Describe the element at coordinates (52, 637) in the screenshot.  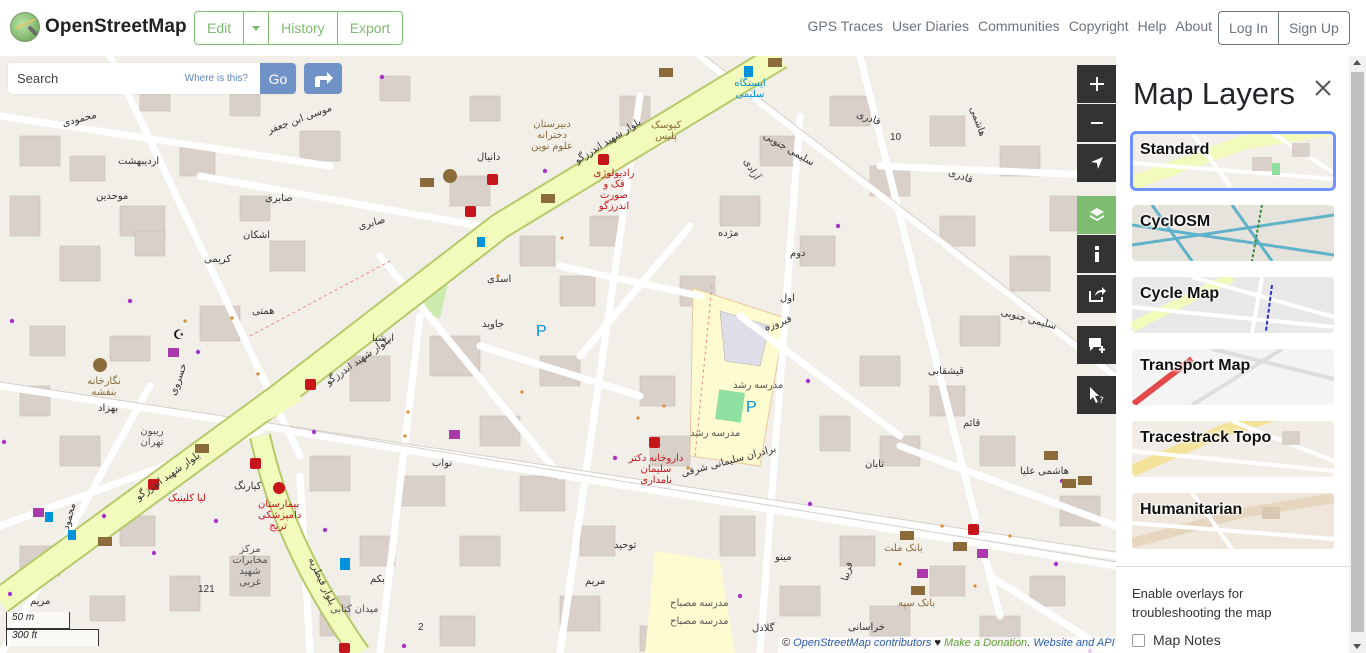
I see `scale-imperial: 300 ft` at that location.